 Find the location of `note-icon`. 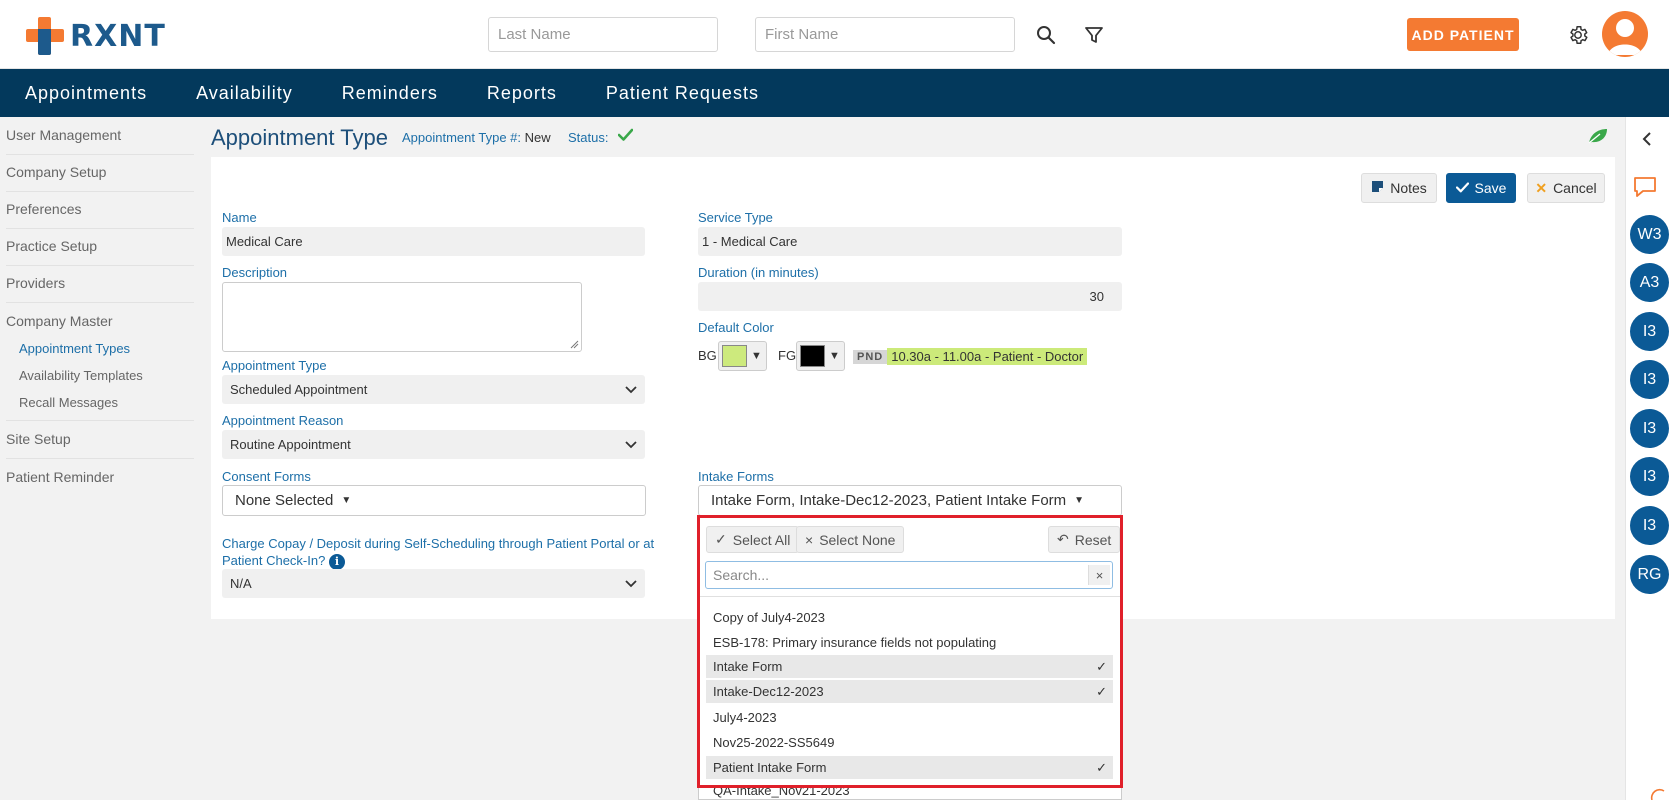

note-icon is located at coordinates (1377, 188).